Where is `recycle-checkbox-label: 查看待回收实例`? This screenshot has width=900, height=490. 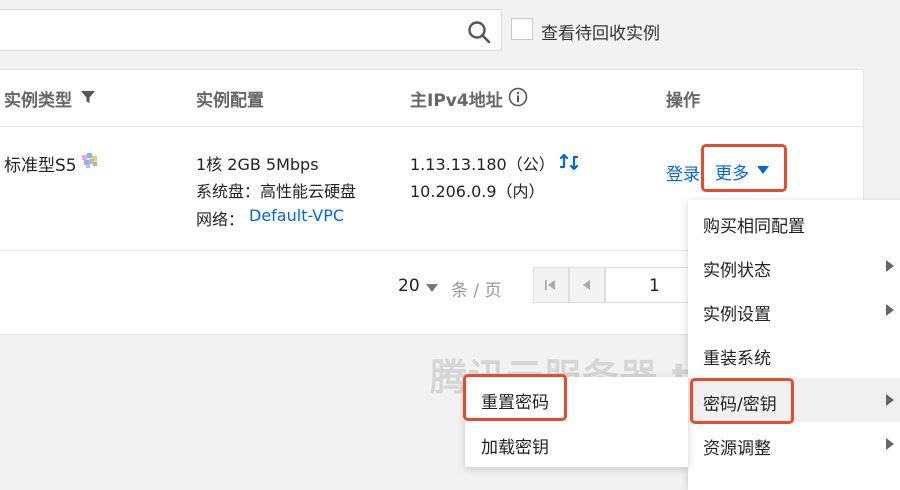
recycle-checkbox-label: 查看待回收实例 is located at coordinates (600, 34).